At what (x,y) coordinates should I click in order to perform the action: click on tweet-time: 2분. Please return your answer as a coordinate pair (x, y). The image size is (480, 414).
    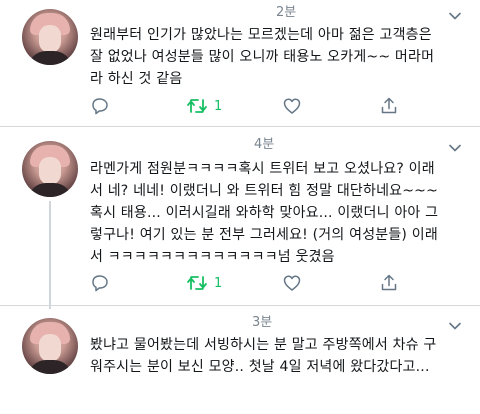
    Looking at the image, I should click on (286, 13).